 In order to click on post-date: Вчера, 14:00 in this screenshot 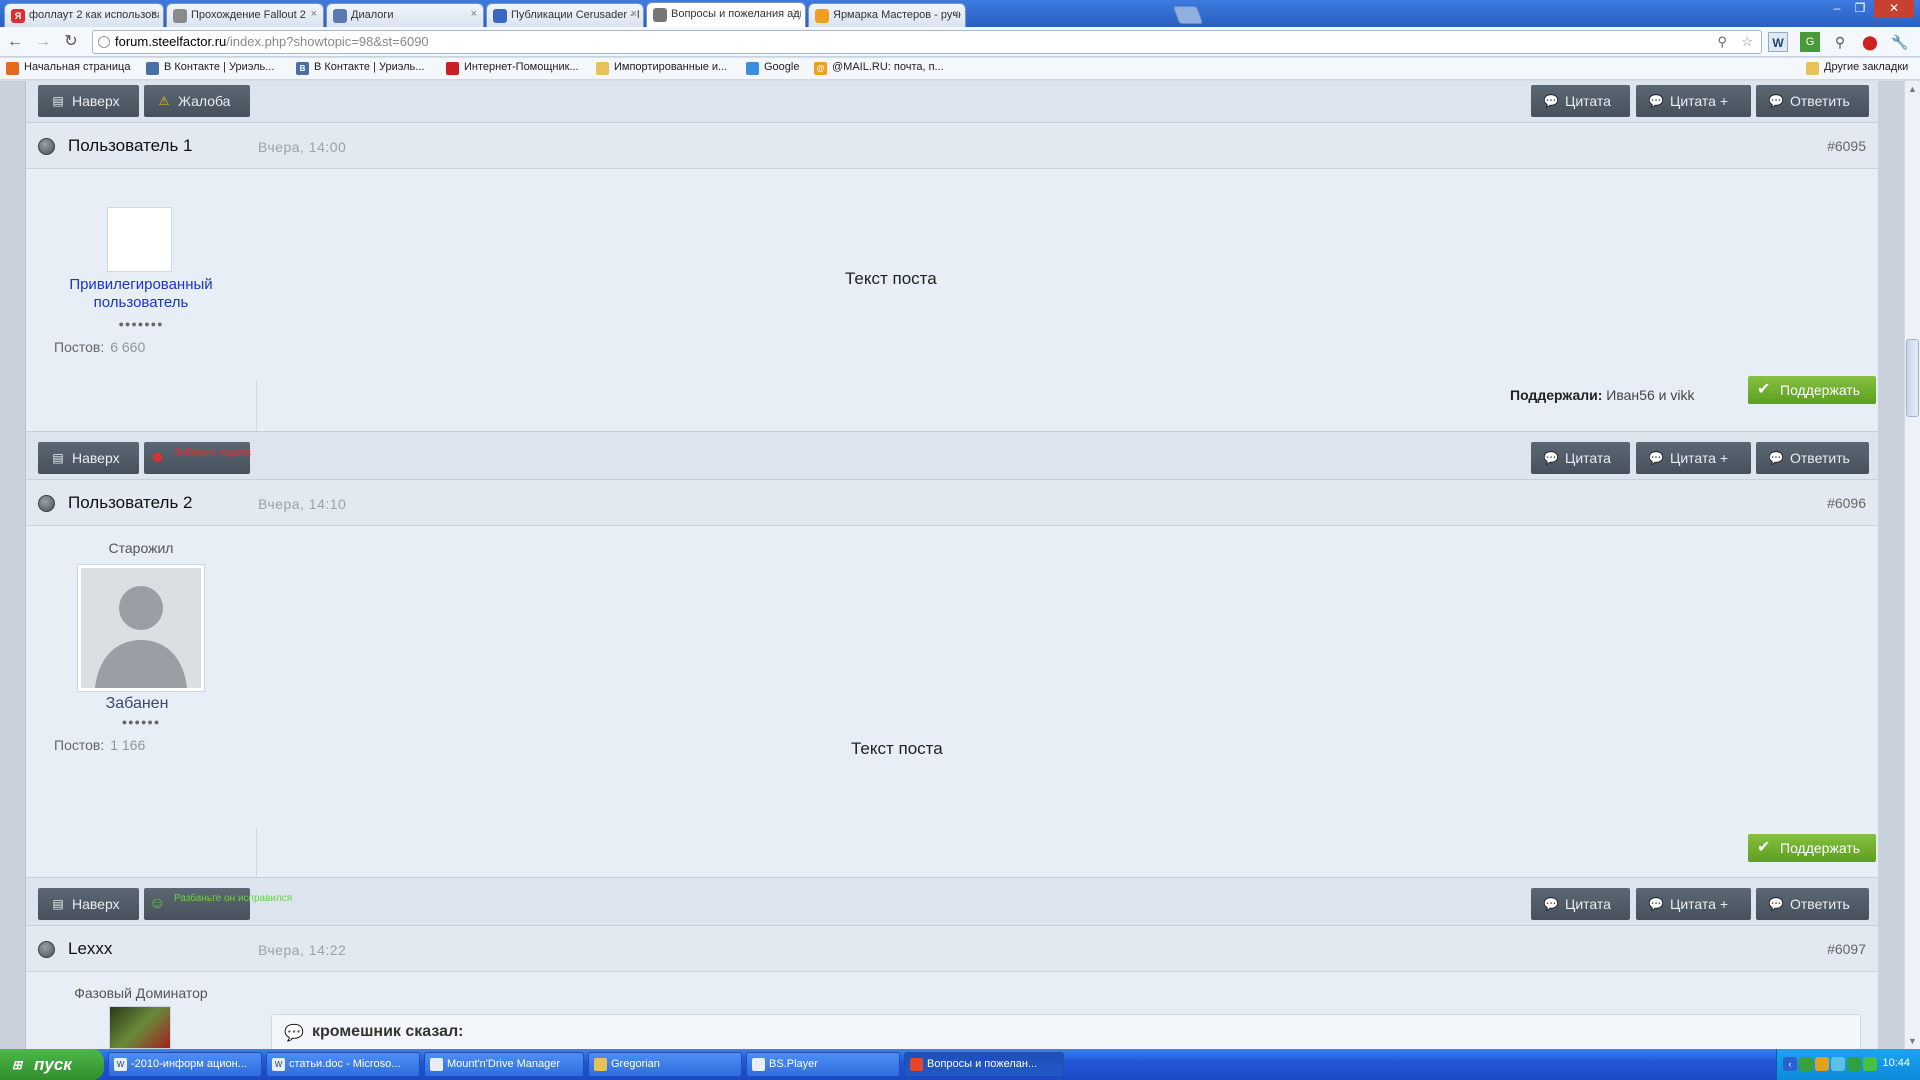, I will do `click(302, 147)`.